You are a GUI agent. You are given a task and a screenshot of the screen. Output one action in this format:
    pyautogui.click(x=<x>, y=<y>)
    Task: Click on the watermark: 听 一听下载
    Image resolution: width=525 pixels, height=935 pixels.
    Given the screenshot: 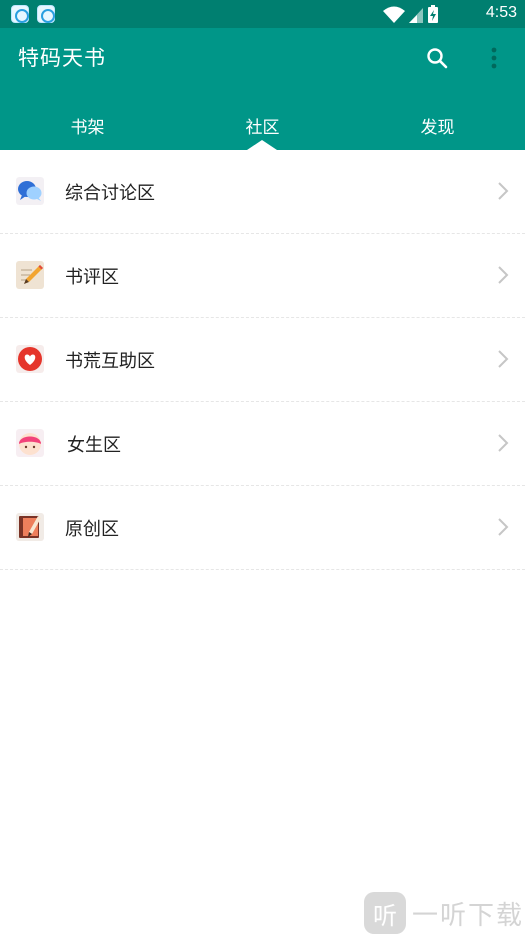 What is the action you would take?
    pyautogui.click(x=444, y=913)
    